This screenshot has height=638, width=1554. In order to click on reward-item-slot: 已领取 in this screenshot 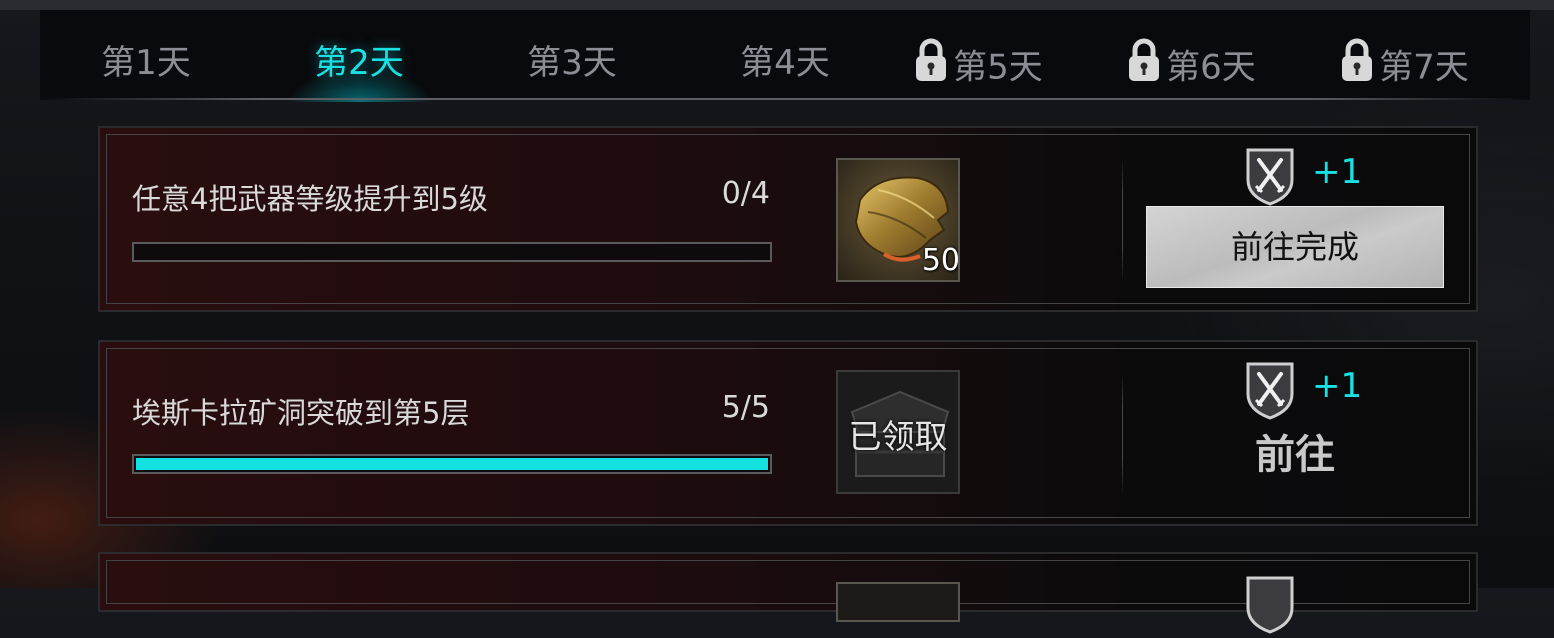, I will do `click(898, 432)`.